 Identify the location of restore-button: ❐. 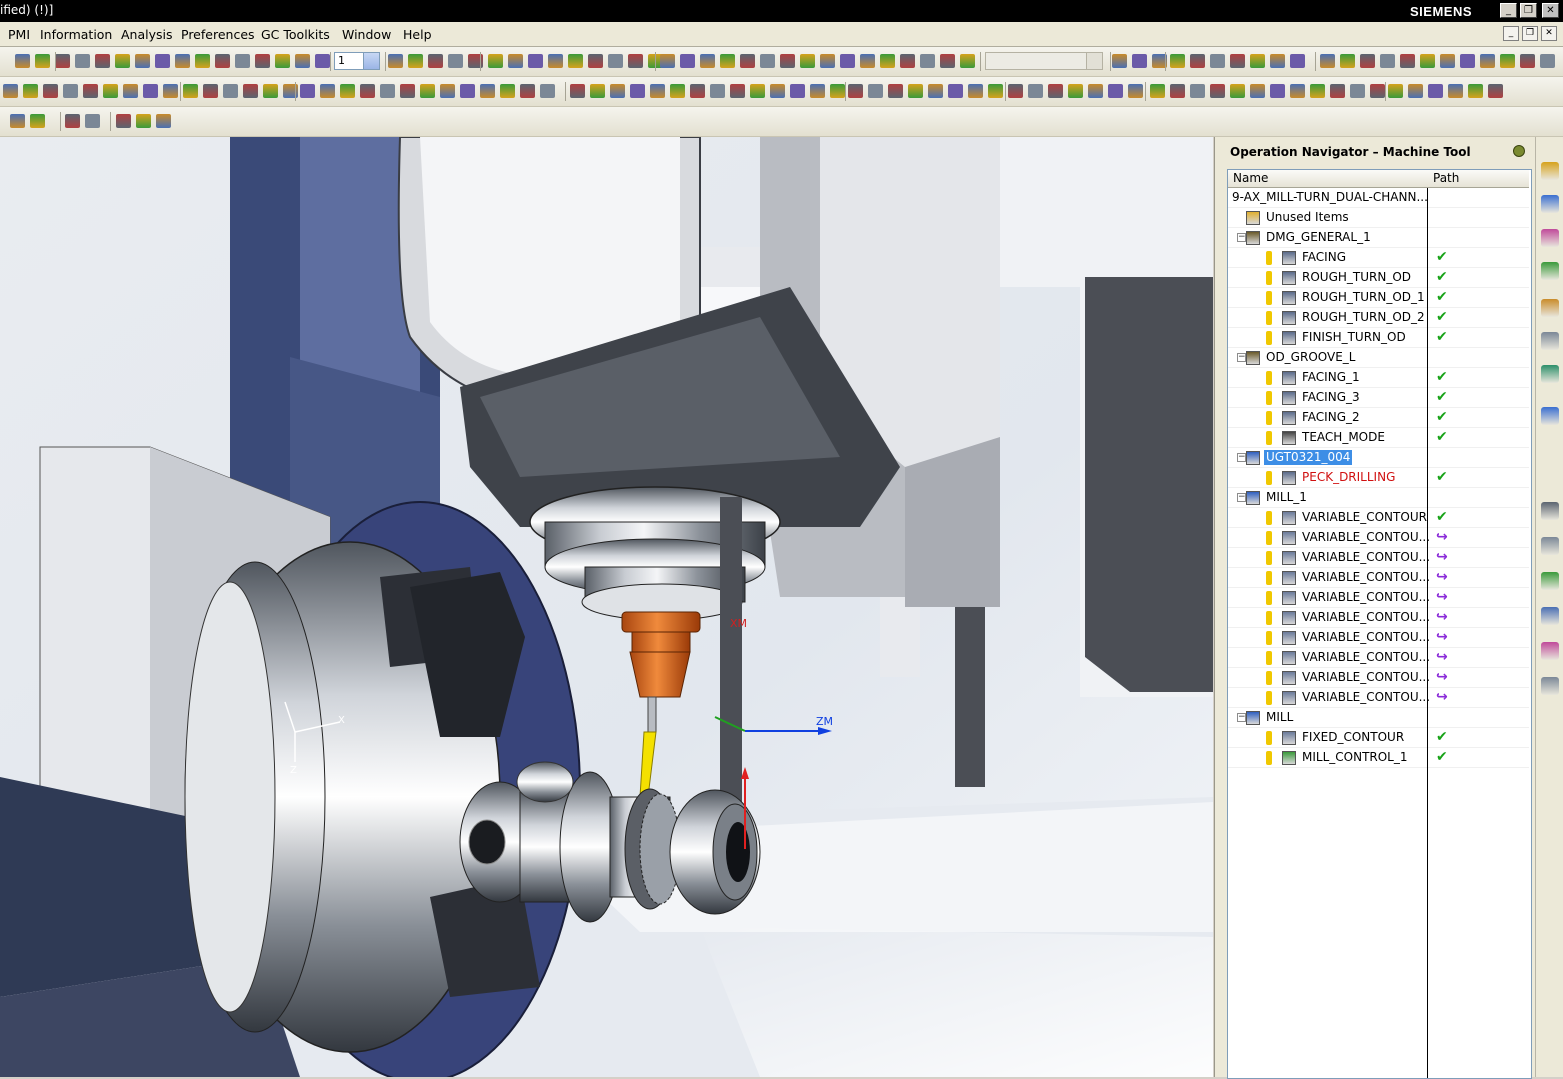
(1528, 10).